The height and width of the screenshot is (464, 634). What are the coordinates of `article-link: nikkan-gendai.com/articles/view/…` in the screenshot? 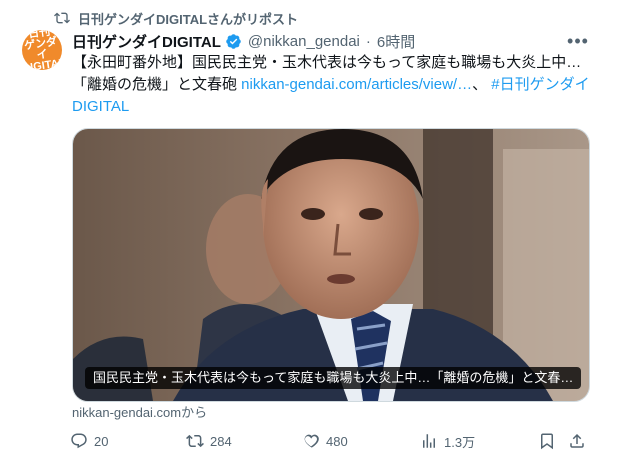 It's located at (356, 84).